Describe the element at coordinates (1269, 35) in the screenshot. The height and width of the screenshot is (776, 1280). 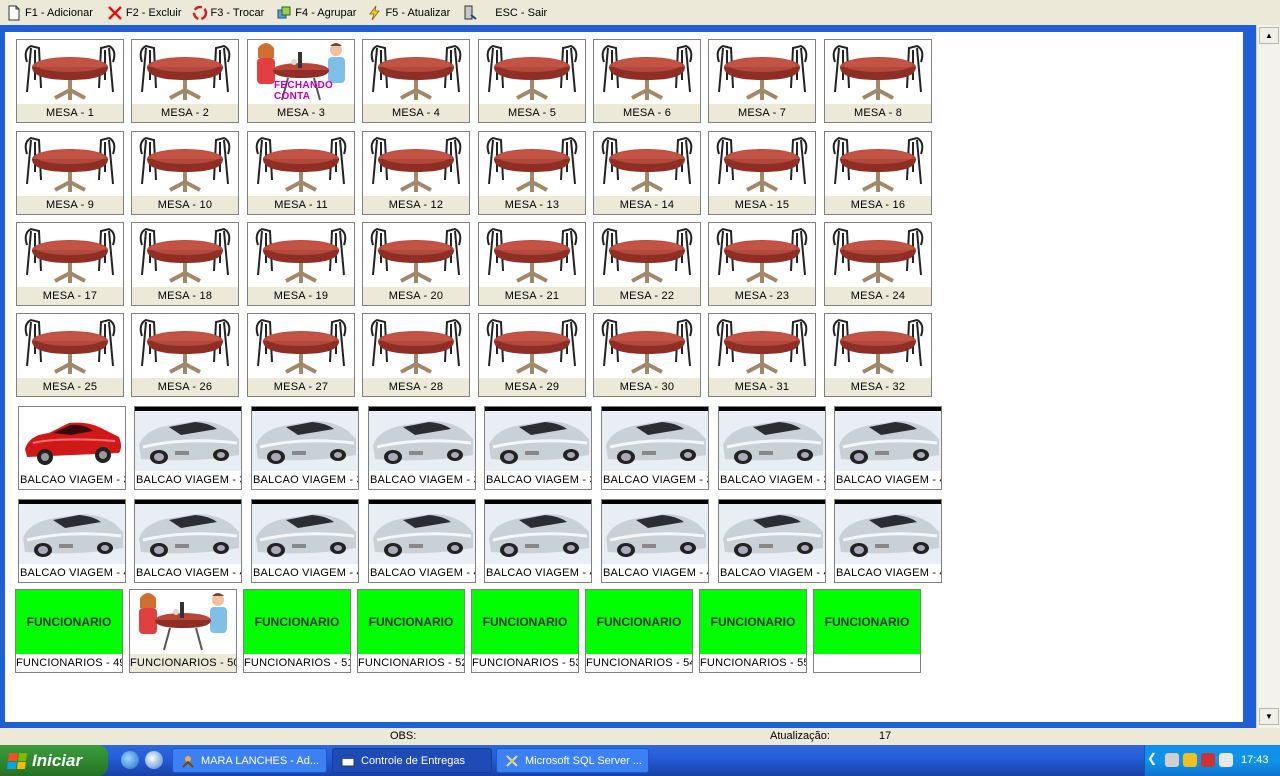
I see `scroll-up-button: ▲` at that location.